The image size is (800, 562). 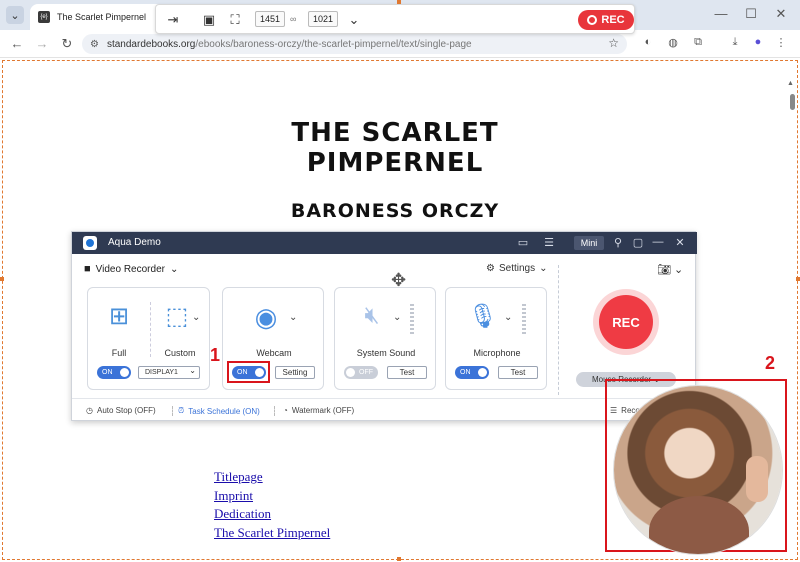 I want to click on forward-arrow-icon: →, so click(x=42, y=43).